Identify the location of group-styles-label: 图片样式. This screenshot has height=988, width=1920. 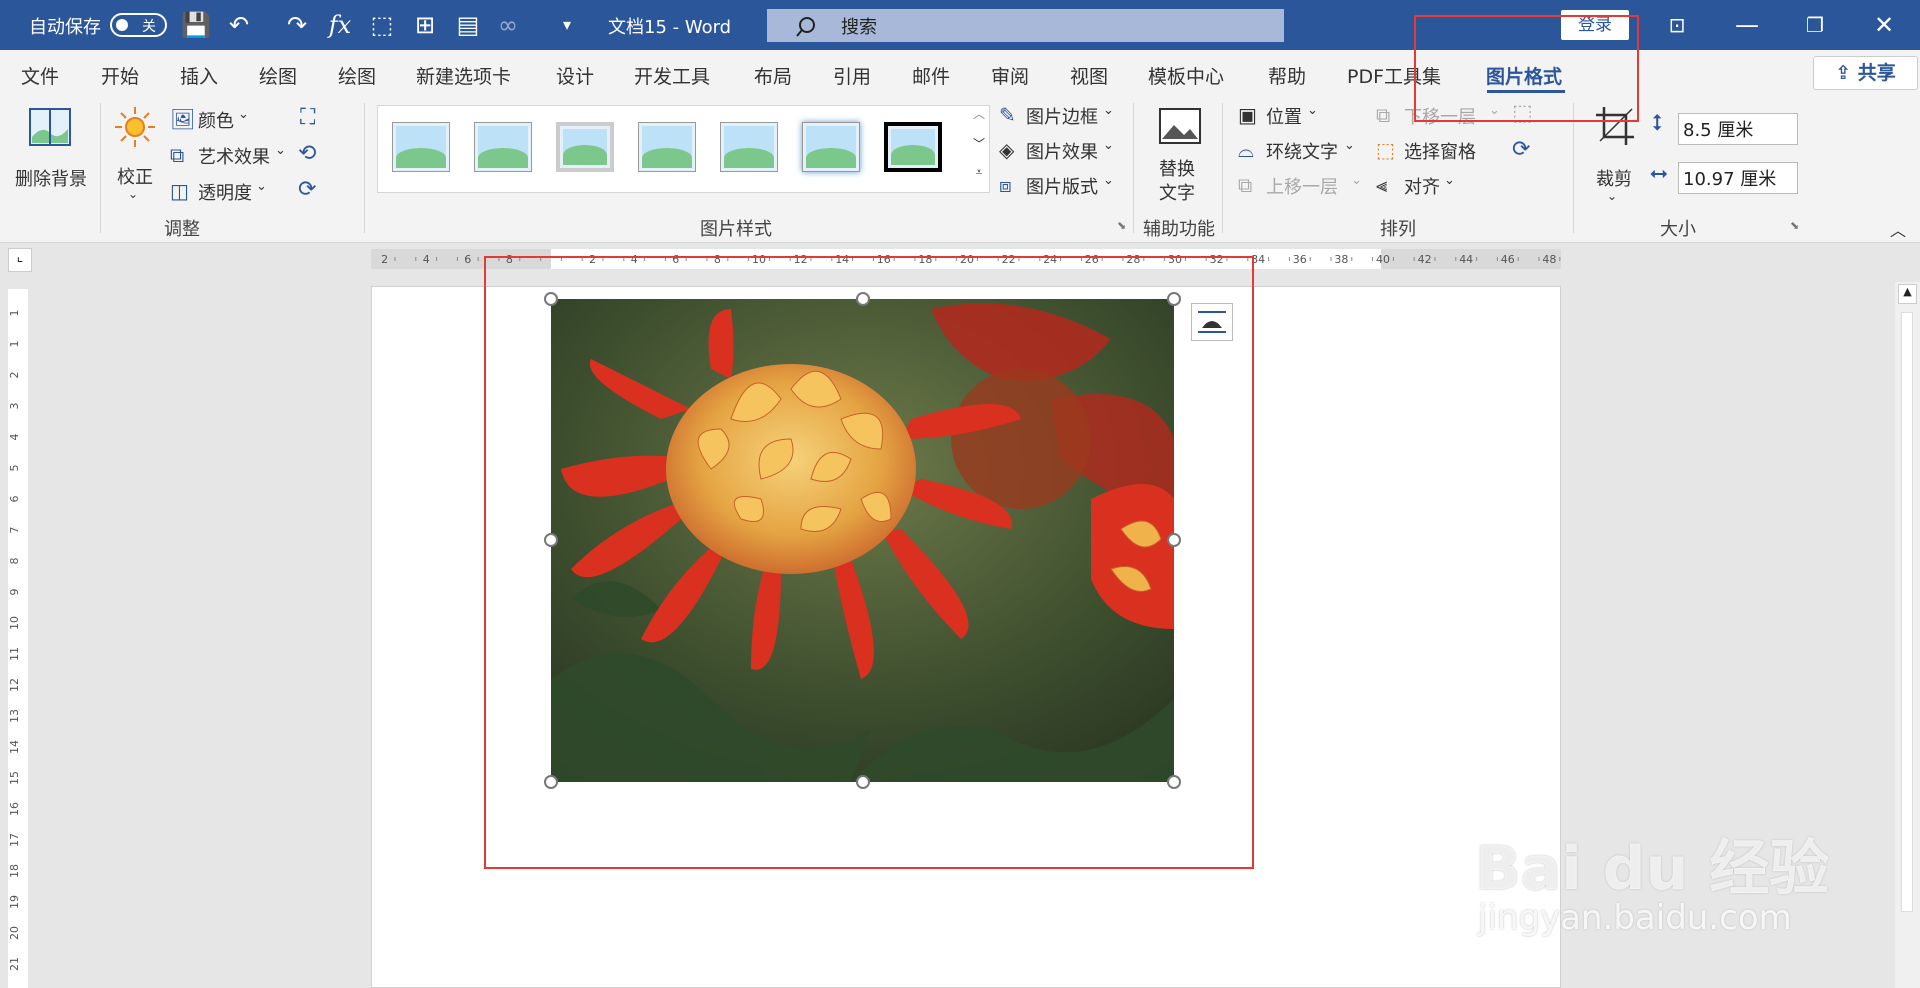
(736, 229).